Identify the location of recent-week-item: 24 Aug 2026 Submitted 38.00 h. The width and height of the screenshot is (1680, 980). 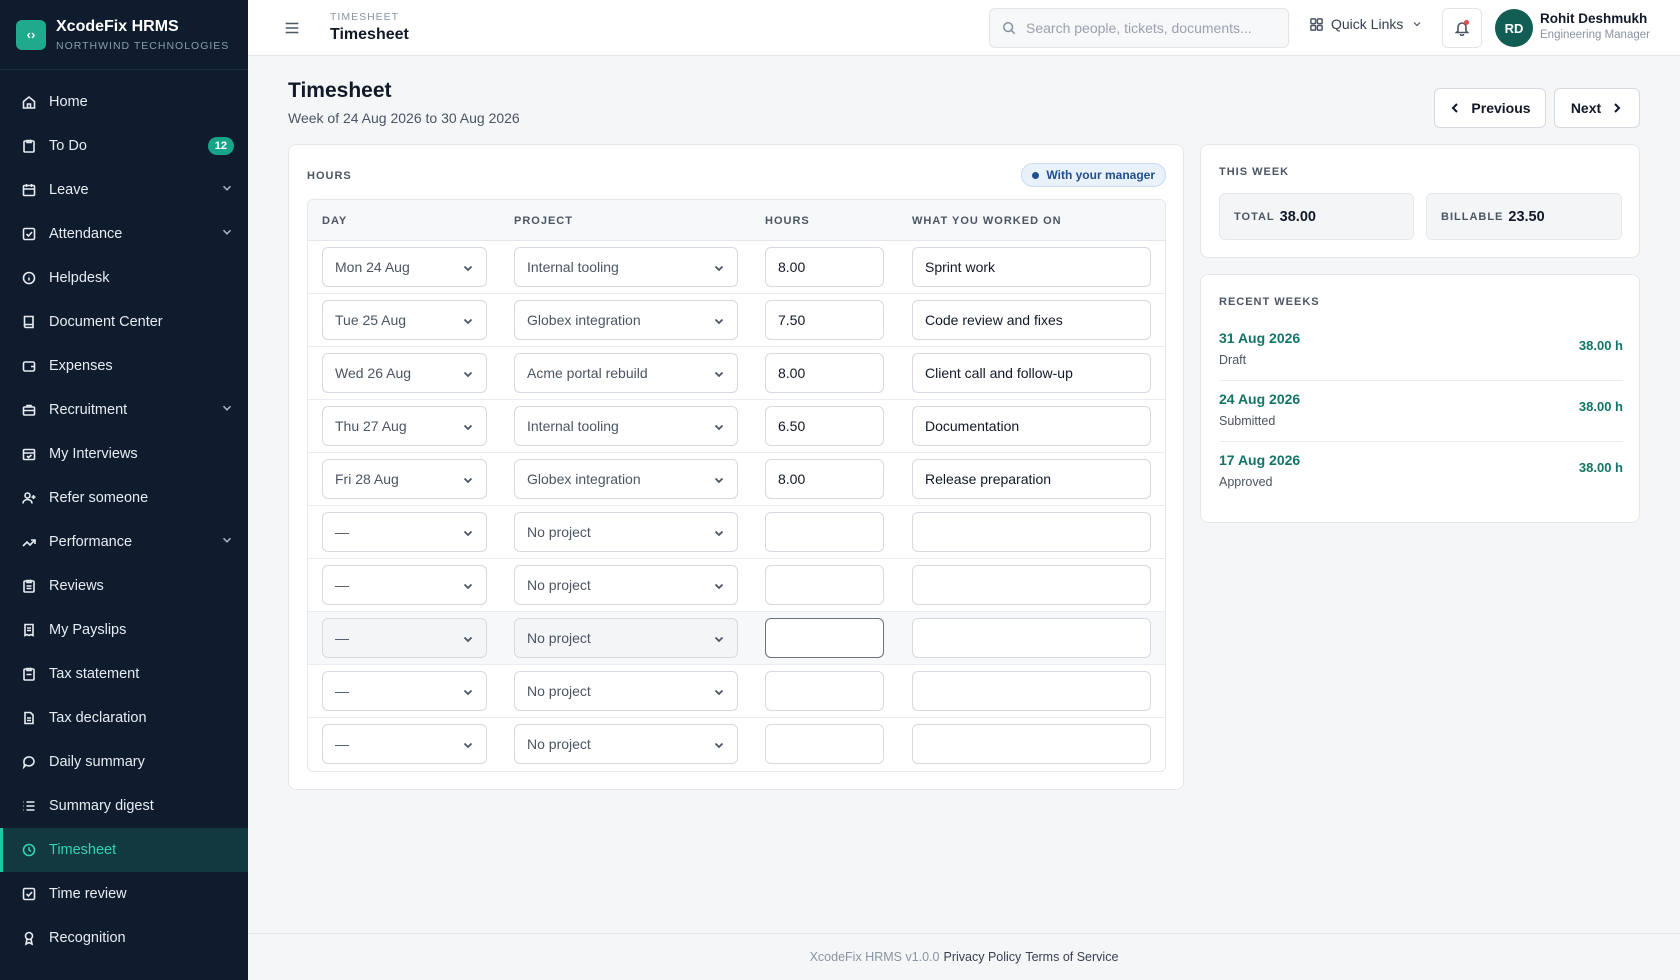
(1421, 411).